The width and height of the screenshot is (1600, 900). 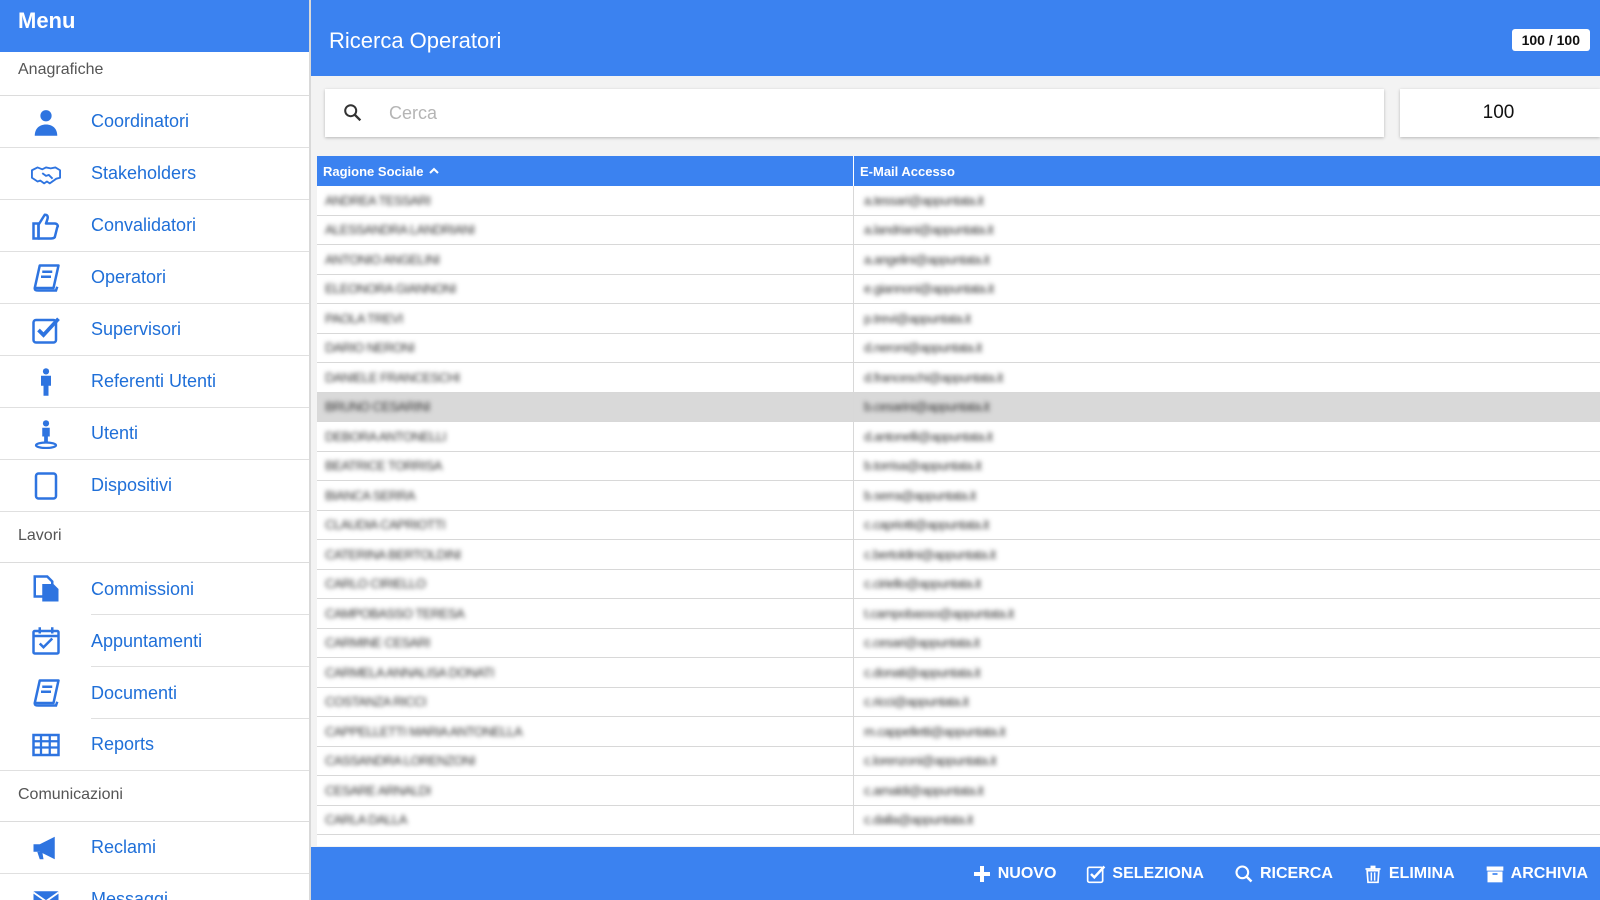 I want to click on nuovo-button: NUOVO, so click(x=1014, y=874).